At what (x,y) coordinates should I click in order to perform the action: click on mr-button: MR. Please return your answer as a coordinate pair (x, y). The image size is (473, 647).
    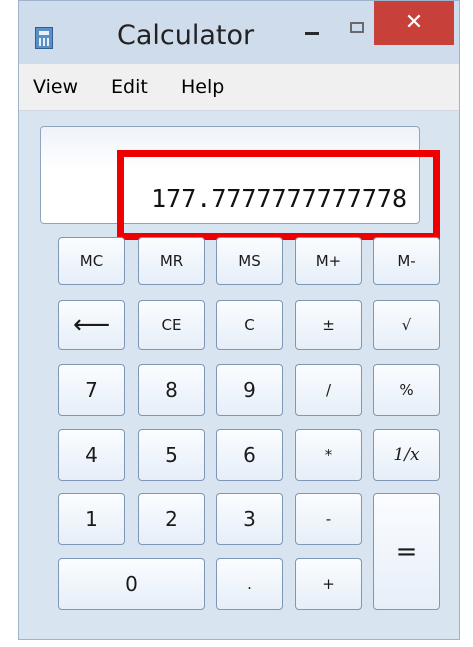
    Looking at the image, I should click on (171, 261).